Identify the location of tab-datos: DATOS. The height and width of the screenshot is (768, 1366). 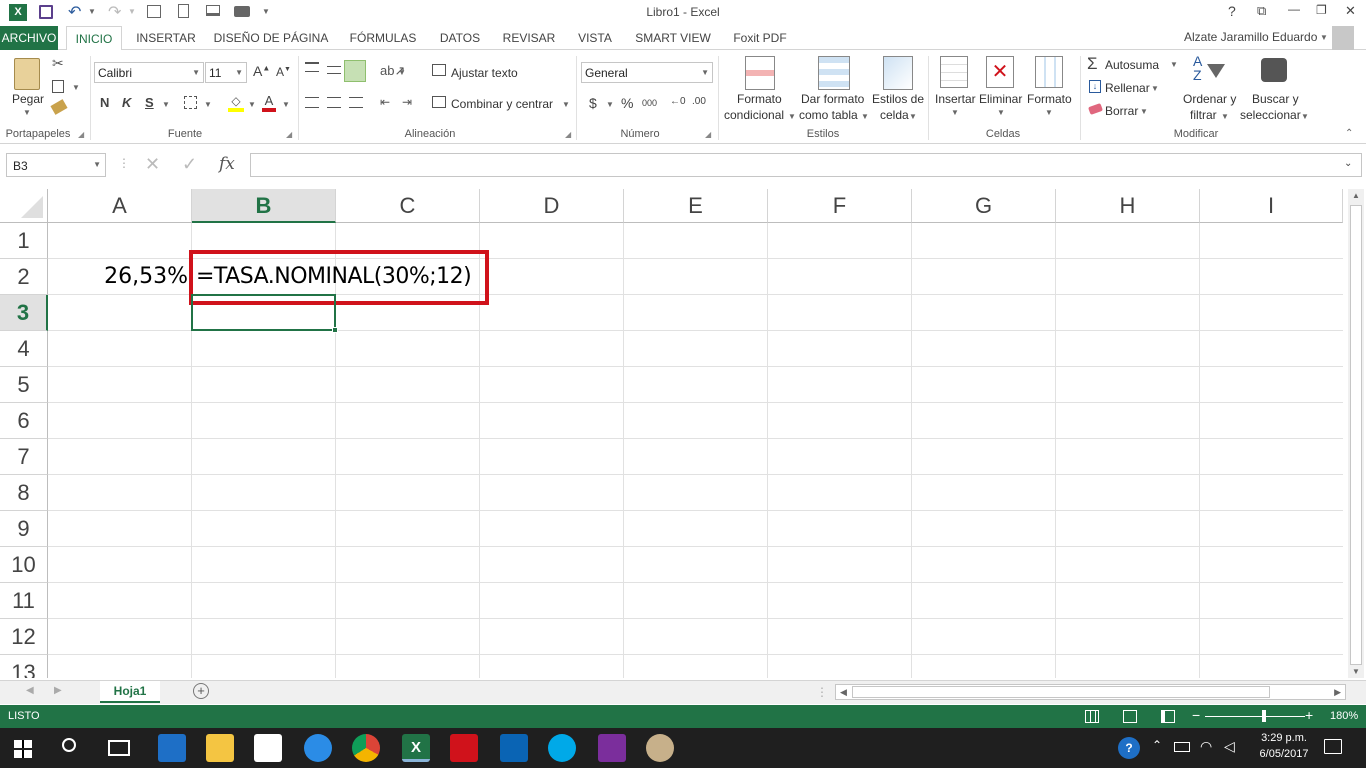
(460, 38).